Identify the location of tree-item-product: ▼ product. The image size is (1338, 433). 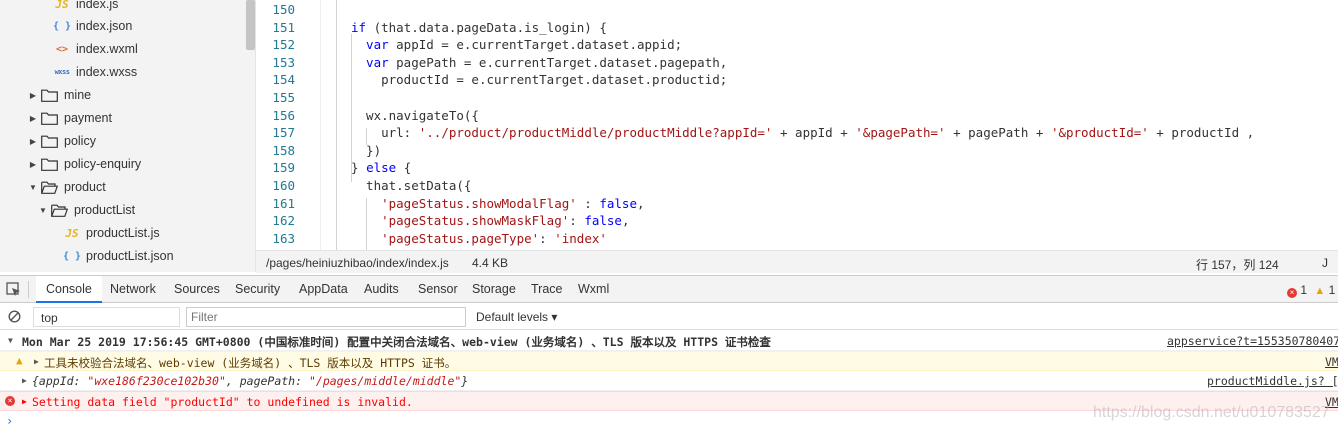
(123, 187).